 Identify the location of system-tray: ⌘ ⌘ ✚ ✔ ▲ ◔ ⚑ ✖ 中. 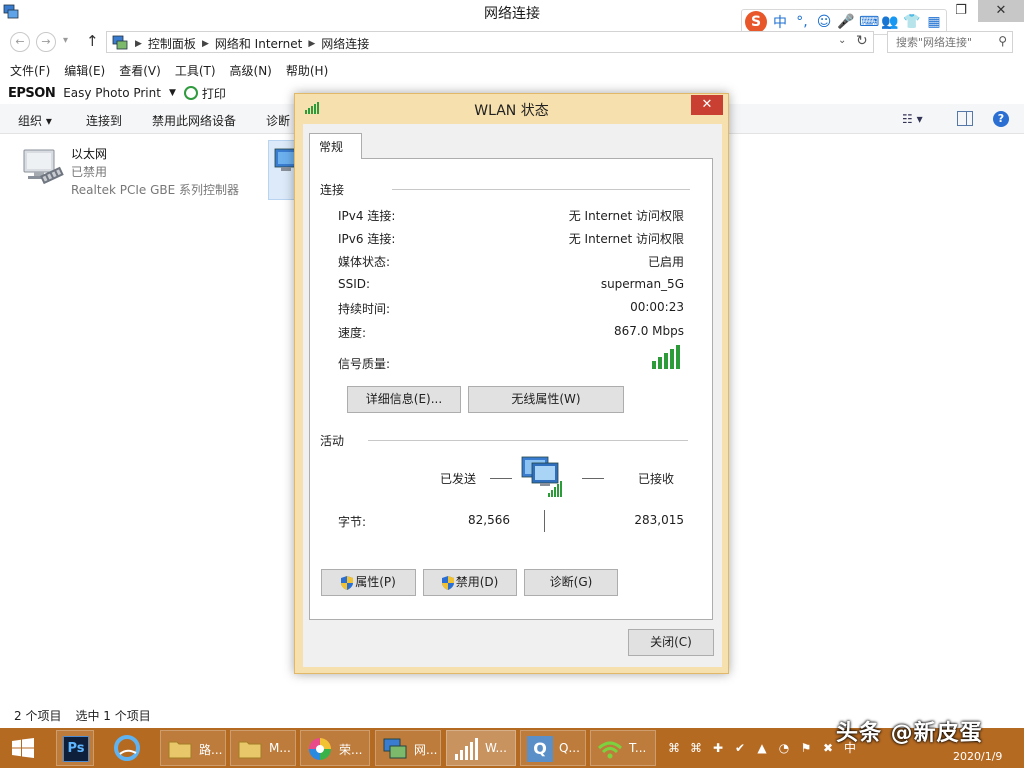
(762, 748).